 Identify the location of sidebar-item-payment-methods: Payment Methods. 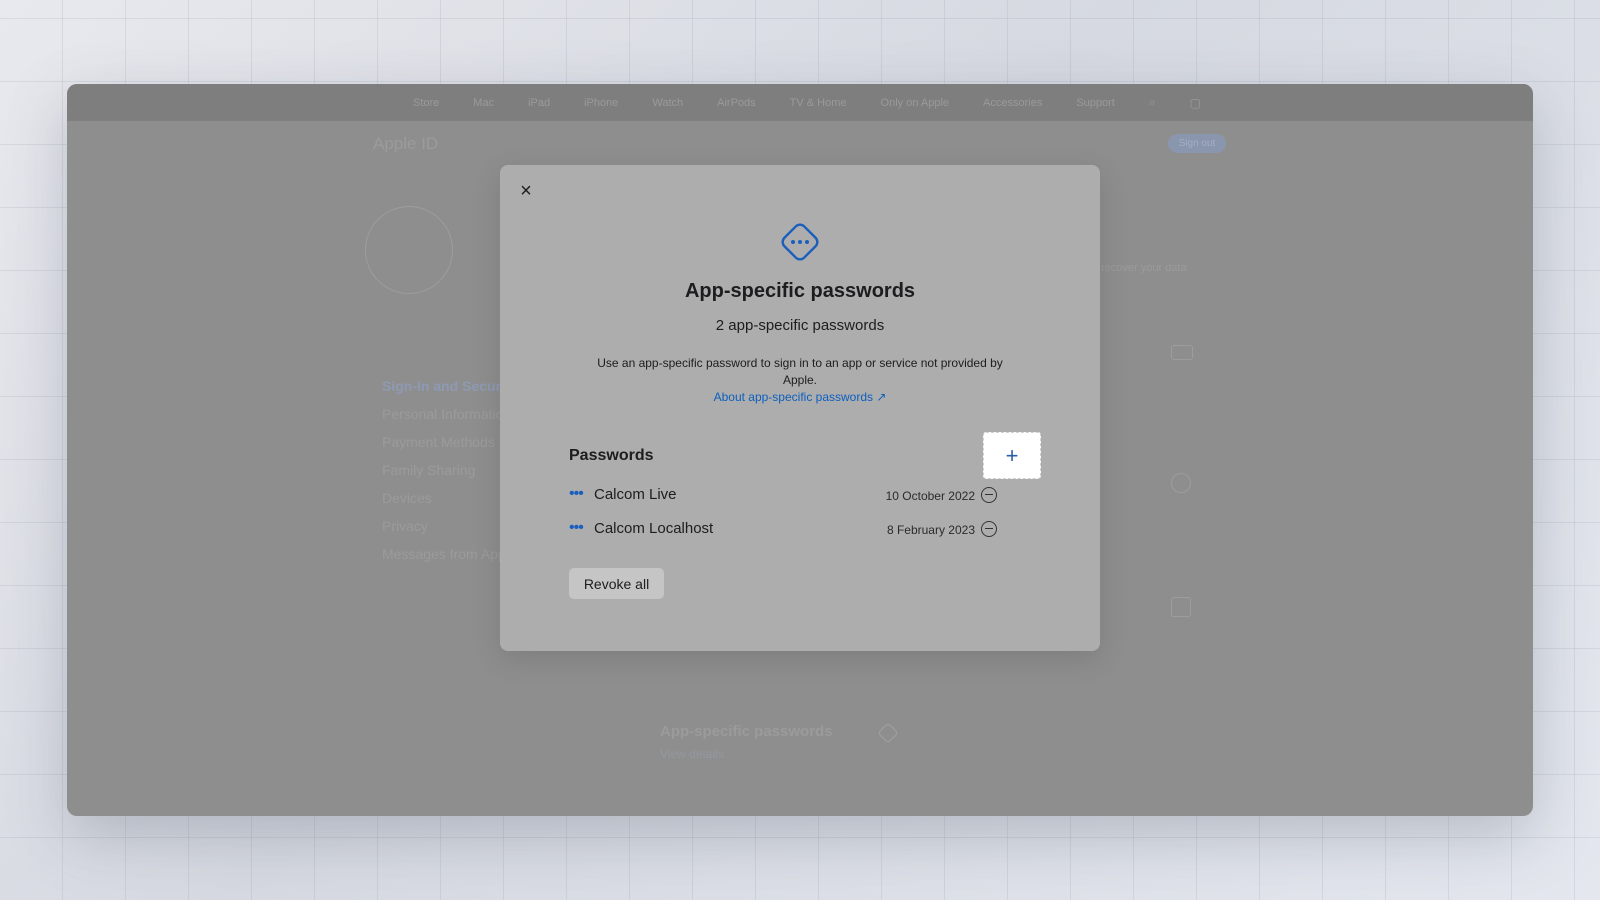
(438, 442).